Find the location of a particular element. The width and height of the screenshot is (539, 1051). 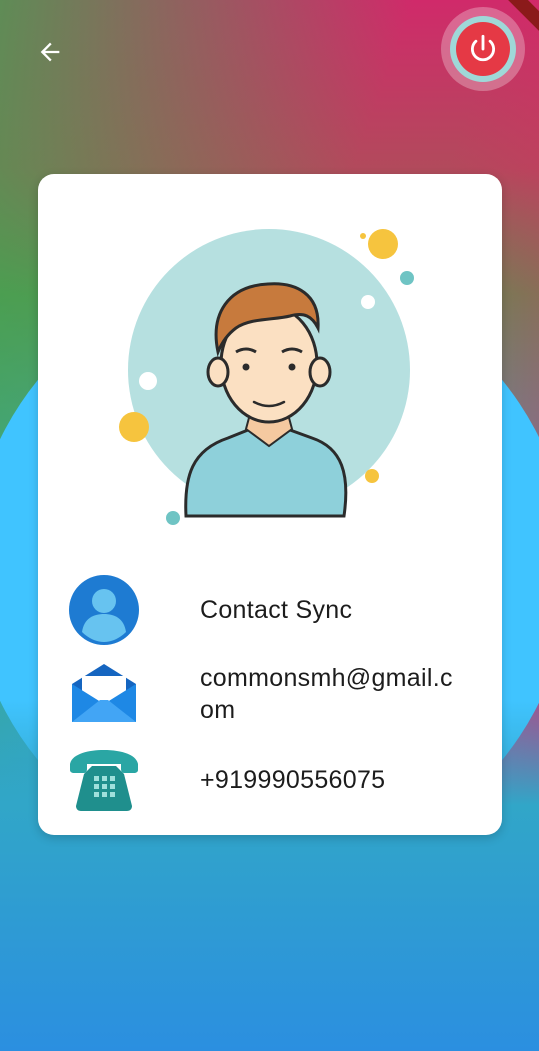

arrow-left-icon is located at coordinates (50, 52).